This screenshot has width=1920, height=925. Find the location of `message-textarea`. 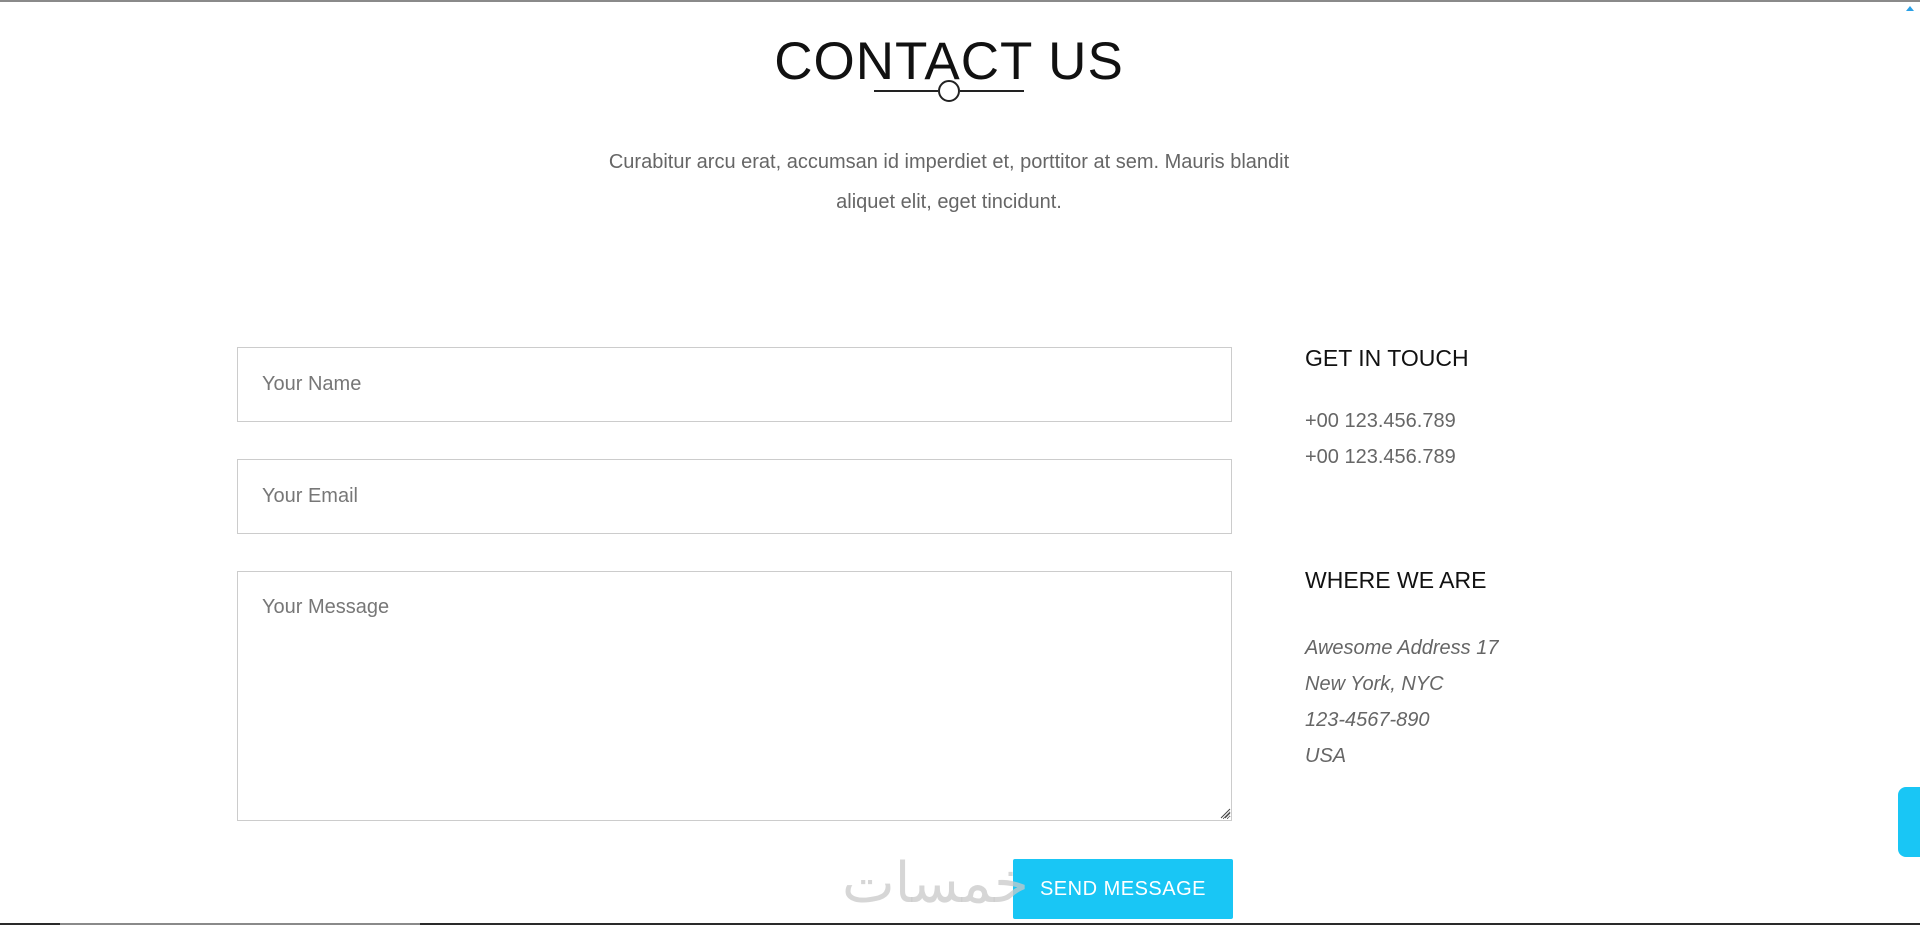

message-textarea is located at coordinates (734, 696).